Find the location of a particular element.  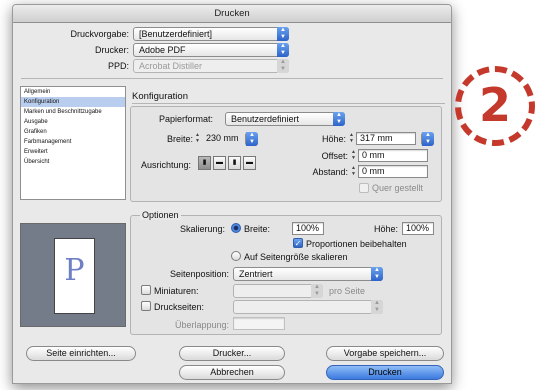

orientation-portrait-icon: ▮ is located at coordinates (204, 163).